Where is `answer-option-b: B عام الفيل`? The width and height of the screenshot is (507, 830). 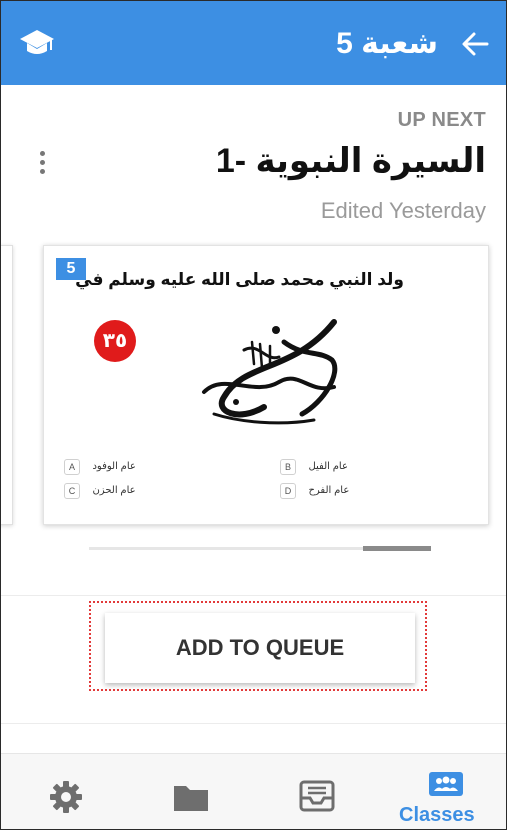 answer-option-b: B عام الفيل is located at coordinates (314, 467).